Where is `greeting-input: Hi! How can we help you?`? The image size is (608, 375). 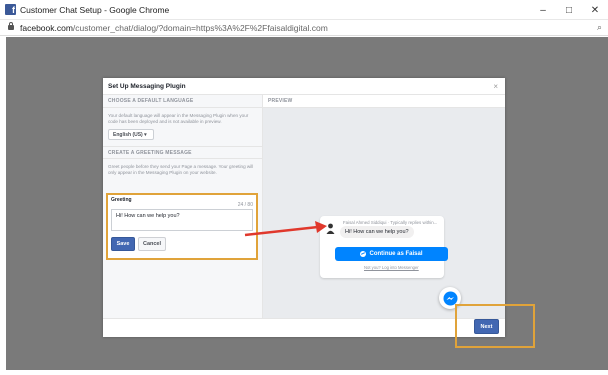 greeting-input: Hi! How can we help you? is located at coordinates (182, 220).